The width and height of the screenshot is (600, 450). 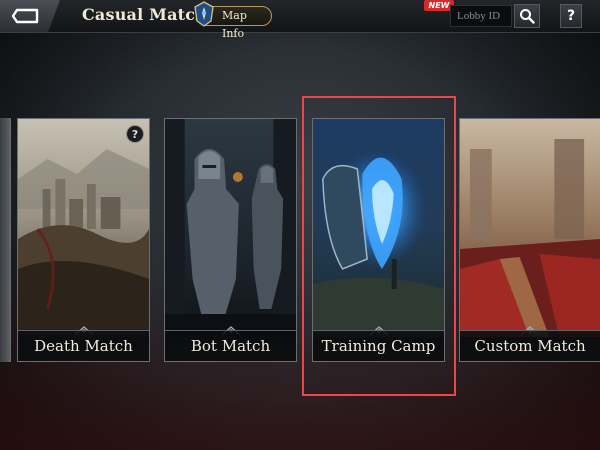 I want to click on previous-mode-card-edge, so click(x=5, y=240).